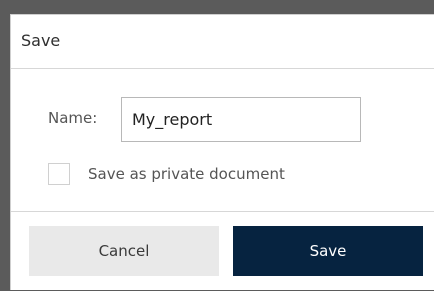  I want to click on save-button: Save, so click(328, 251).